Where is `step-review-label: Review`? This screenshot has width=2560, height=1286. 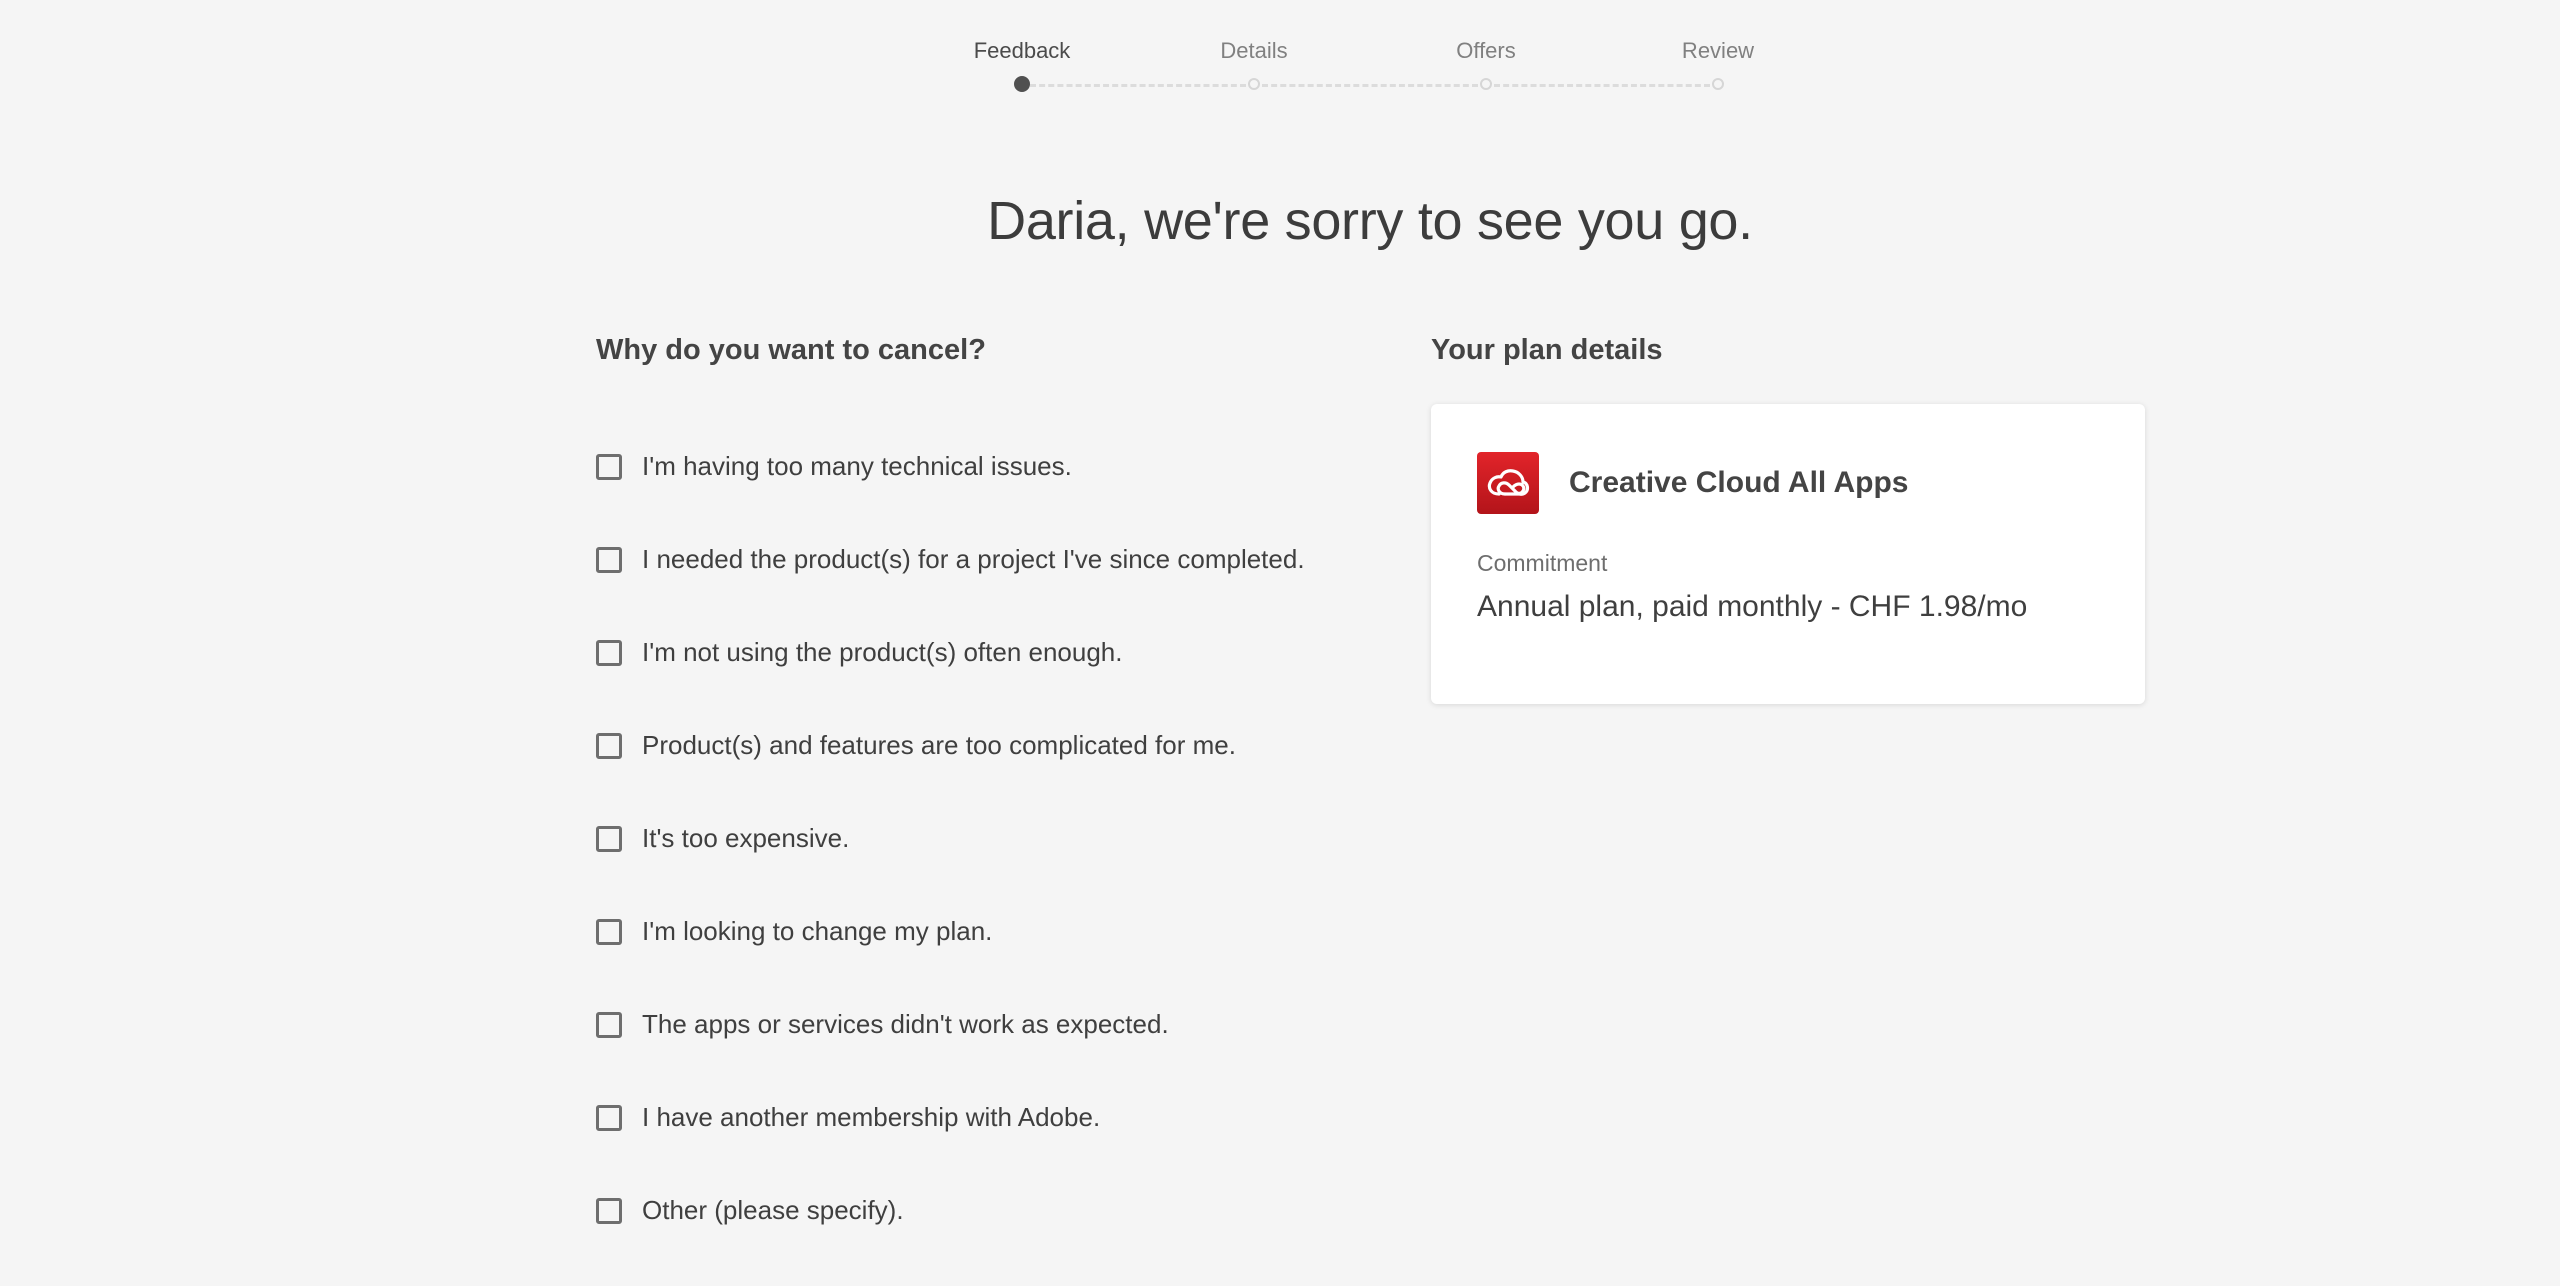
step-review-label: Review is located at coordinates (1718, 50).